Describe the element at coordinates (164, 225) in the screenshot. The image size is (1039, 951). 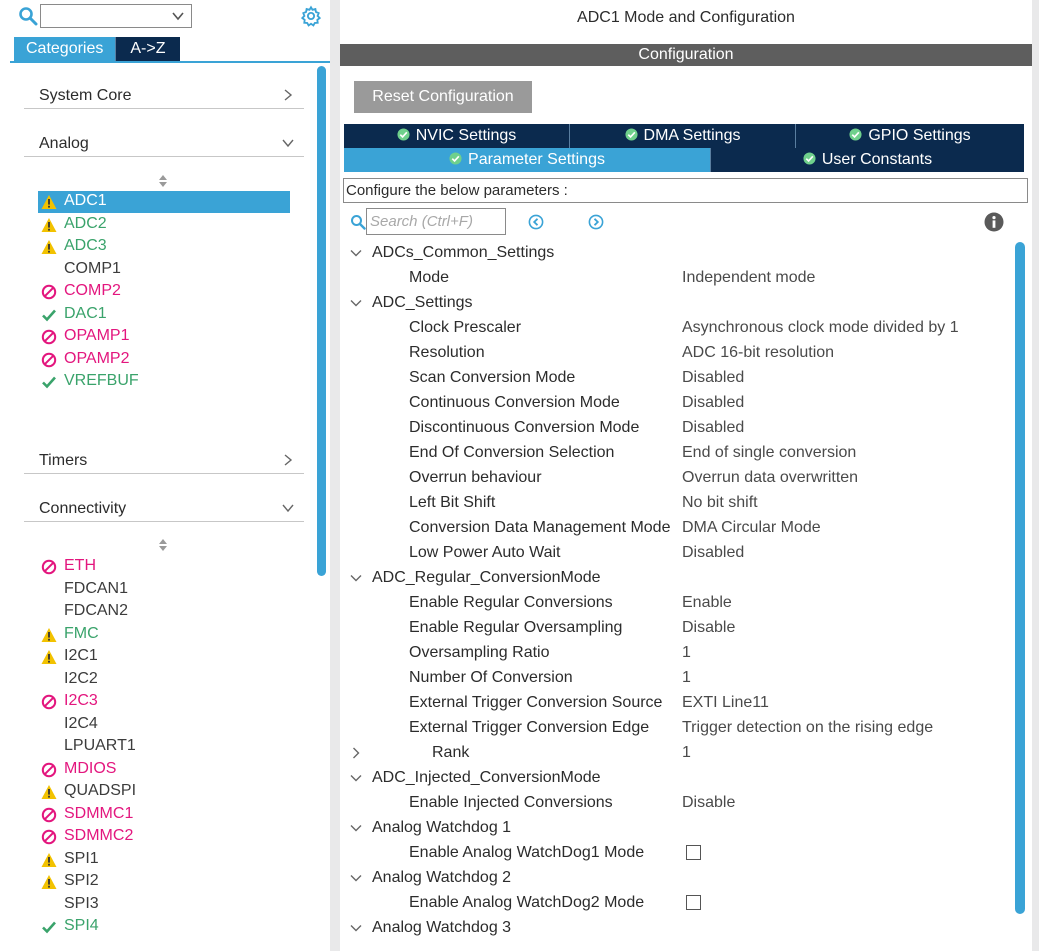
I see `peripheral-item-adc2: ADC2` at that location.